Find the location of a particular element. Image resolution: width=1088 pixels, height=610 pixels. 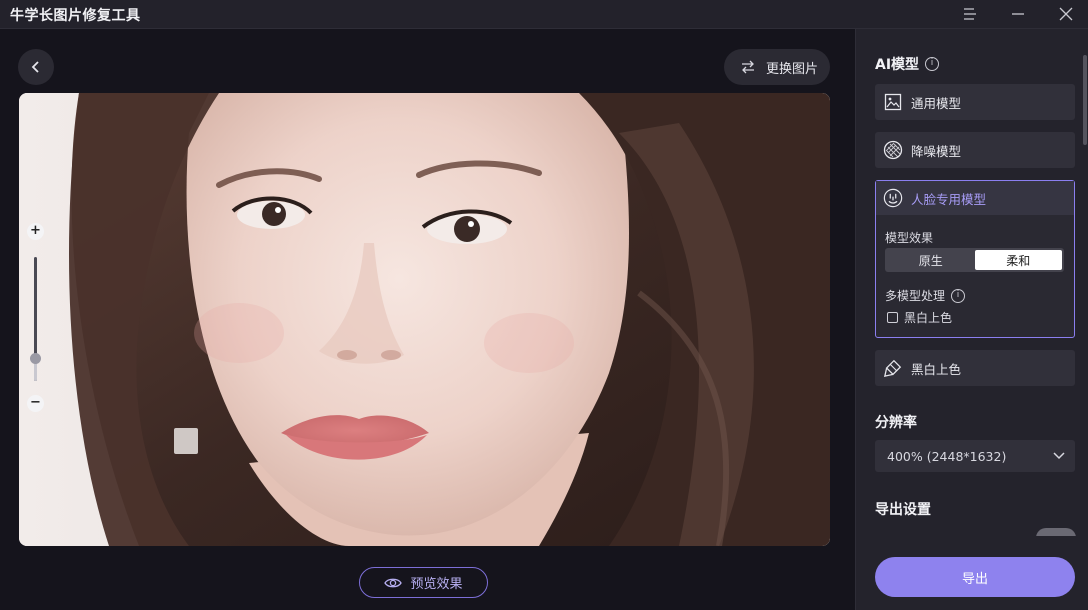

chevron-left-icon is located at coordinates (35, 67).